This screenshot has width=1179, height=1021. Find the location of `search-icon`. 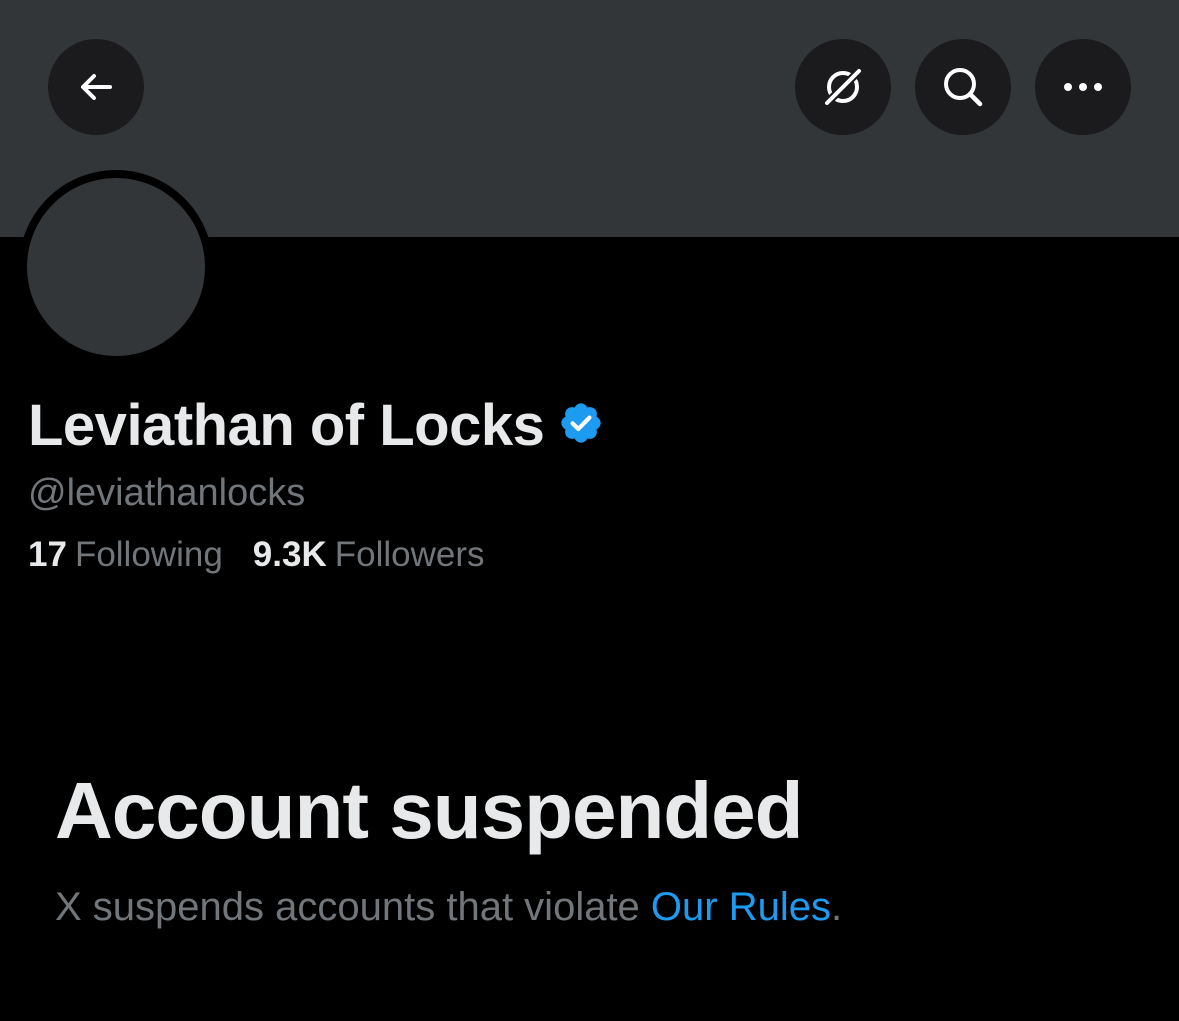

search-icon is located at coordinates (963, 87).